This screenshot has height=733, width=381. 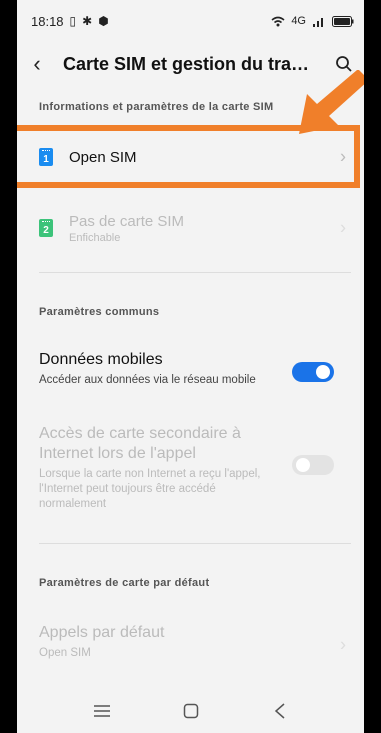 I want to click on signal-icon, so click(x=318, y=22).